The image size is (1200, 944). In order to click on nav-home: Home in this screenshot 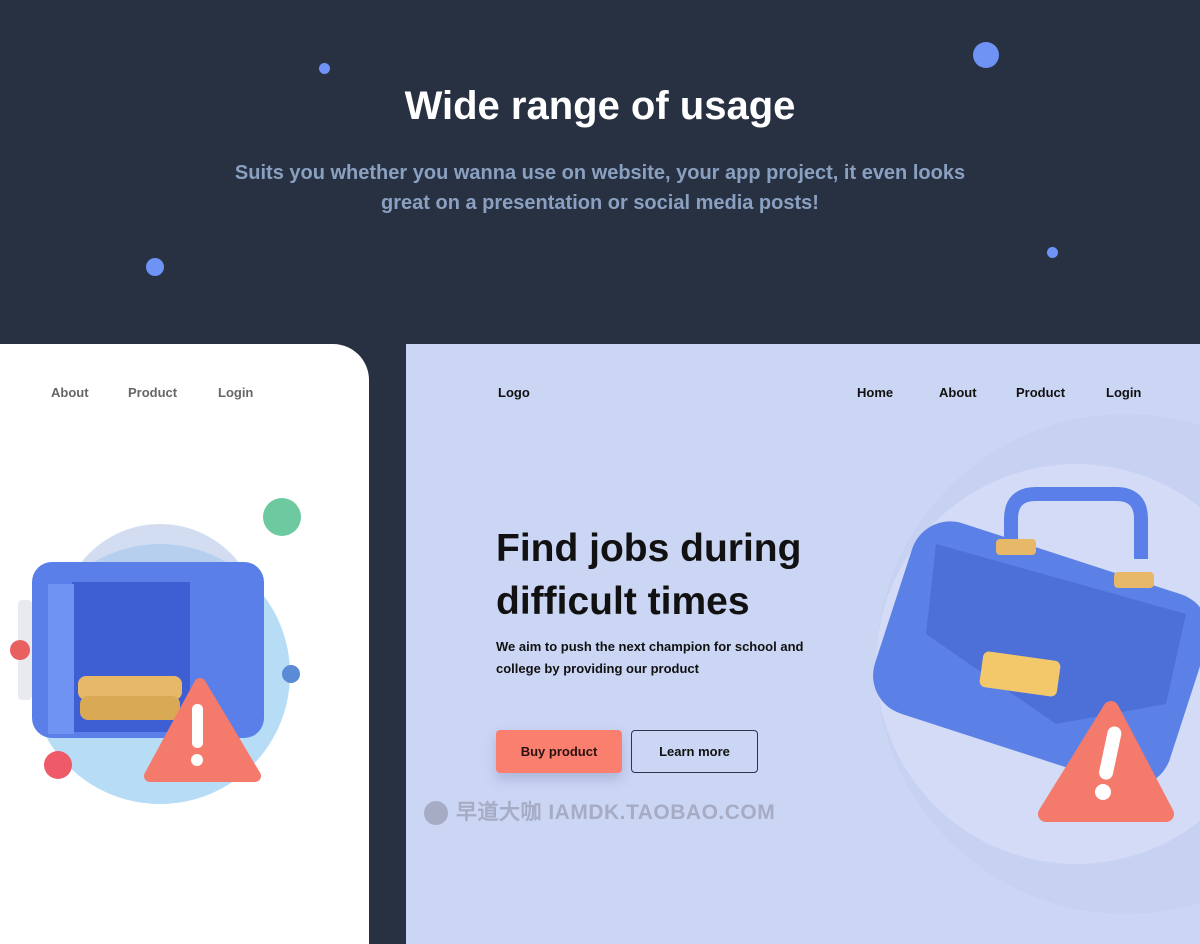, I will do `click(875, 392)`.